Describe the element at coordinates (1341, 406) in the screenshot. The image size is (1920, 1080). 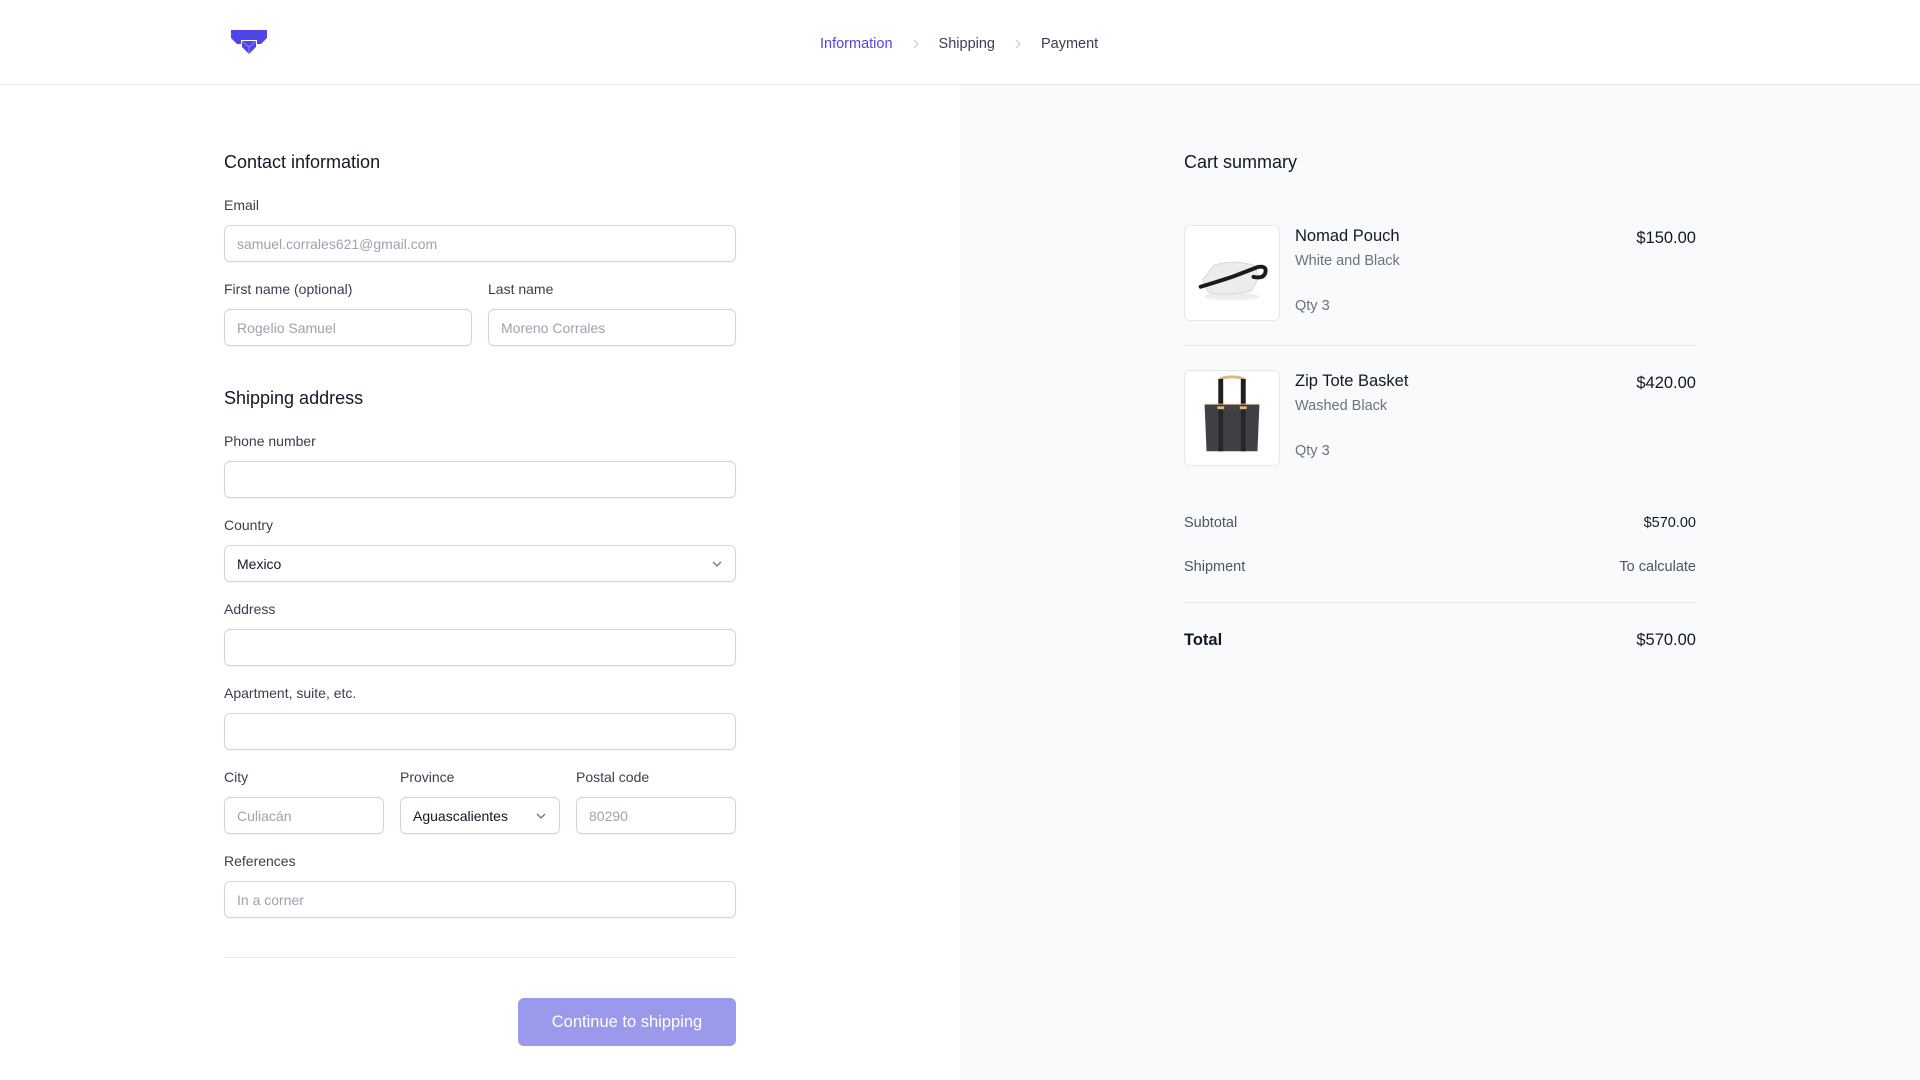
I see `cart-item-variant: Washed Black` at that location.